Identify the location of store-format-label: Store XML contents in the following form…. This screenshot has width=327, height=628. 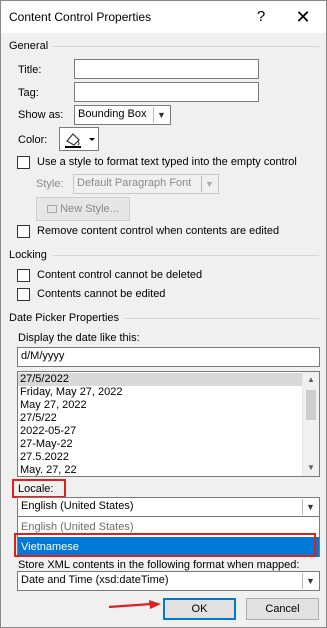
(159, 565).